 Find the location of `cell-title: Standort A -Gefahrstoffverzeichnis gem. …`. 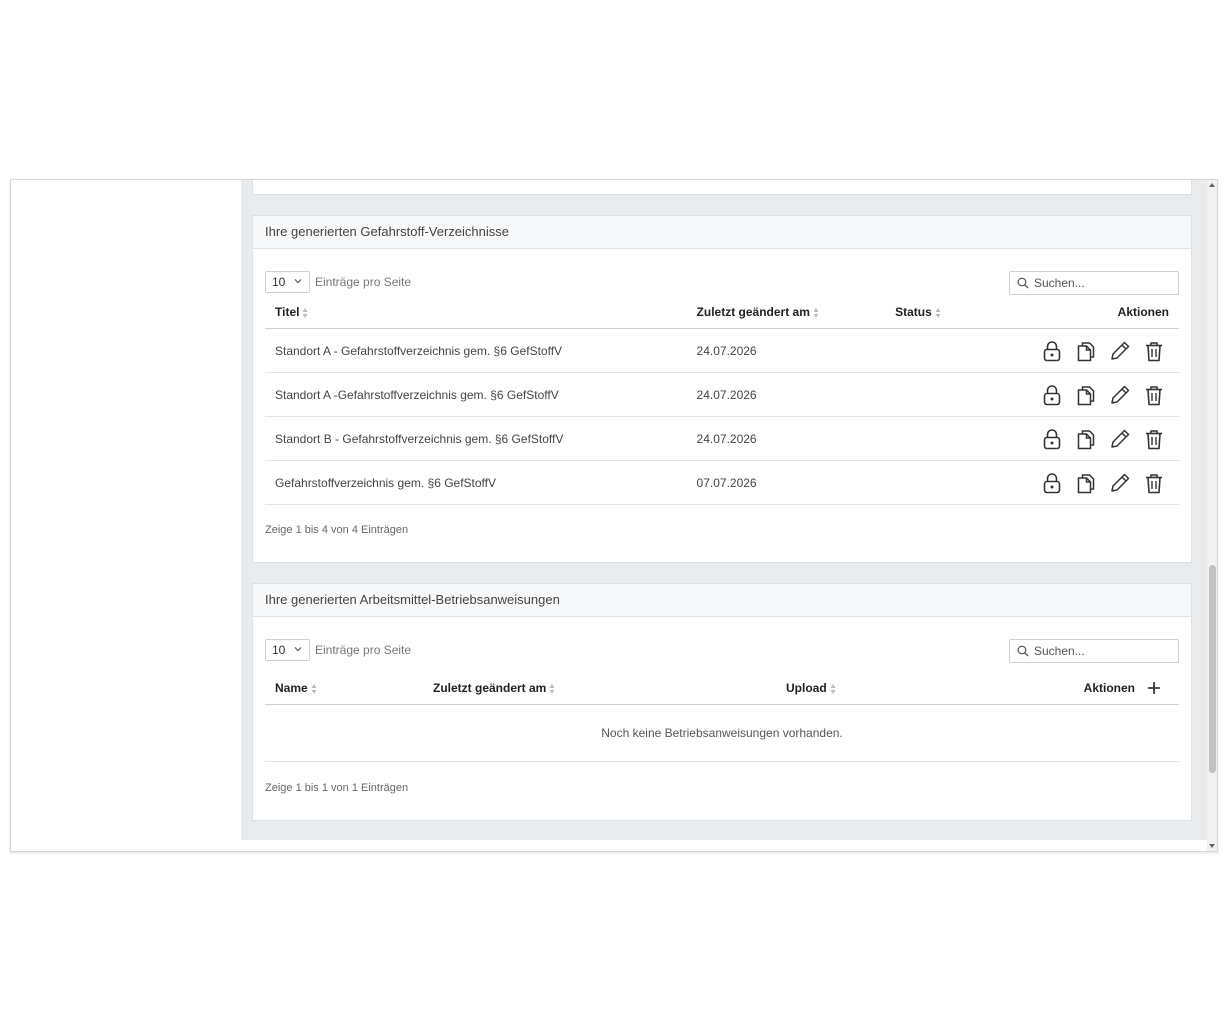

cell-title: Standort A -Gefahrstoffverzeichnis gem. … is located at coordinates (476, 394).